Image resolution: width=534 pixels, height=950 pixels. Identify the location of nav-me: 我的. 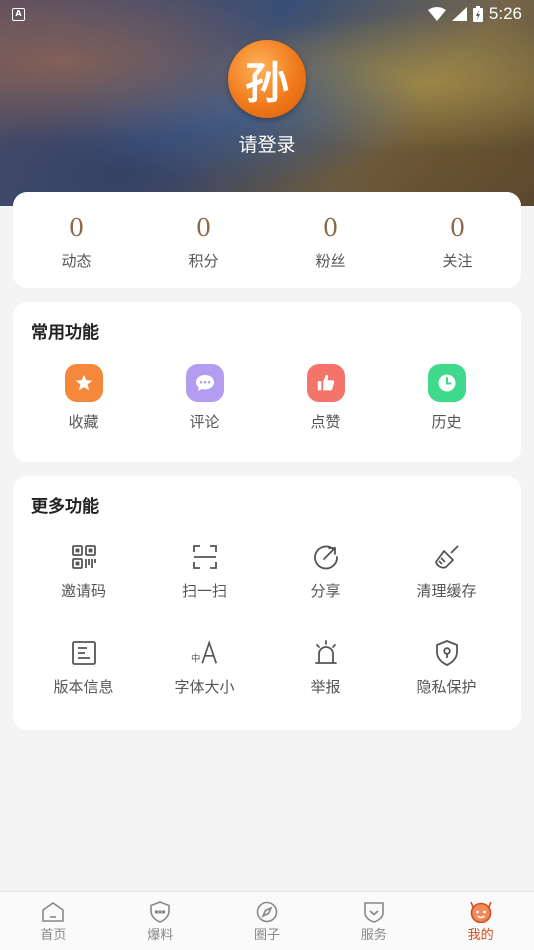
(480, 921).